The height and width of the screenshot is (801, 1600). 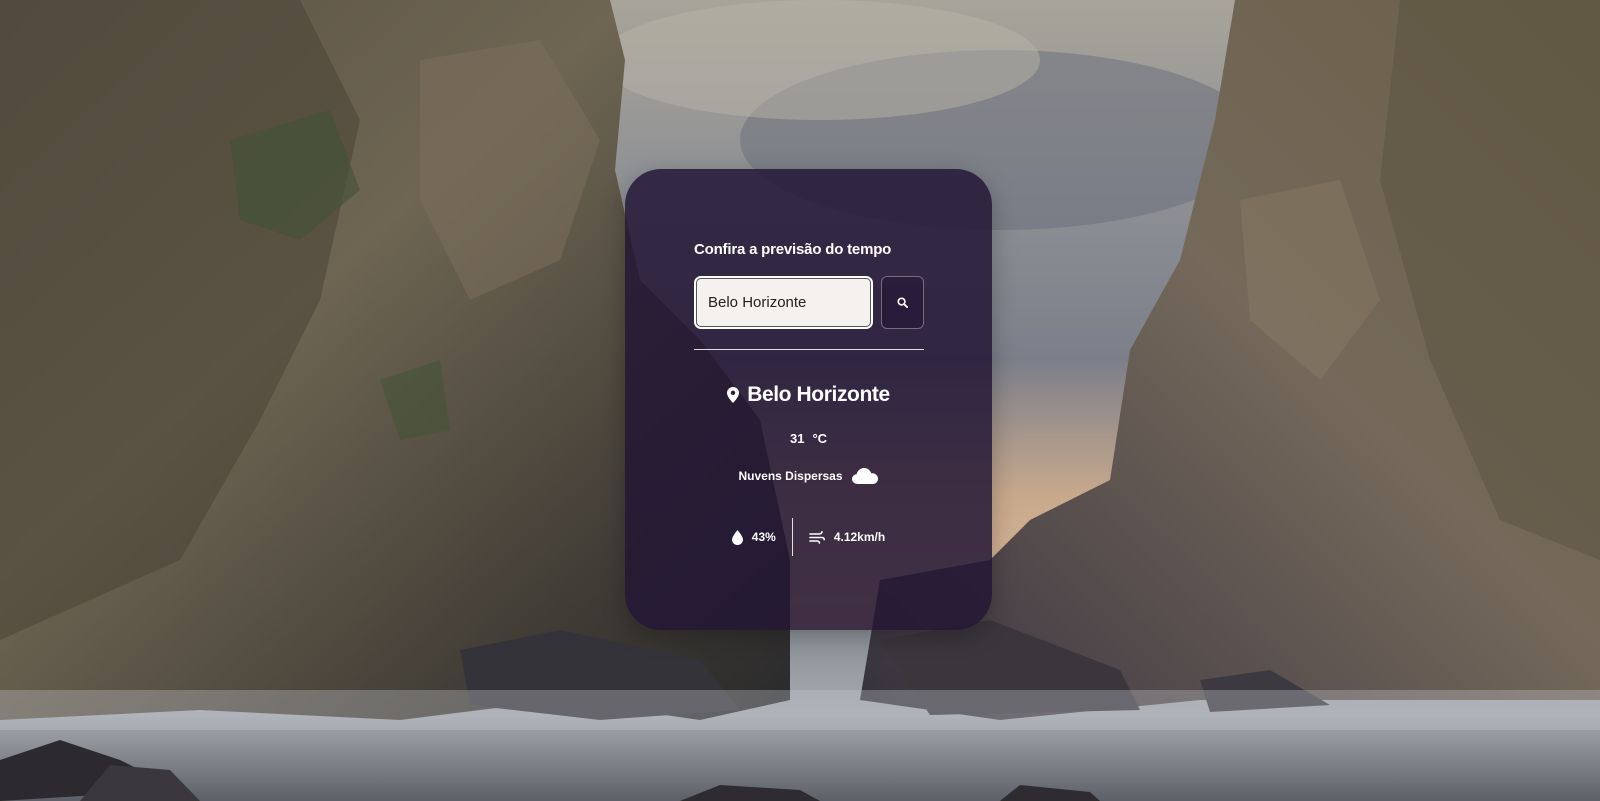 I want to click on wind-value: 4.12km/h, so click(x=859, y=537).